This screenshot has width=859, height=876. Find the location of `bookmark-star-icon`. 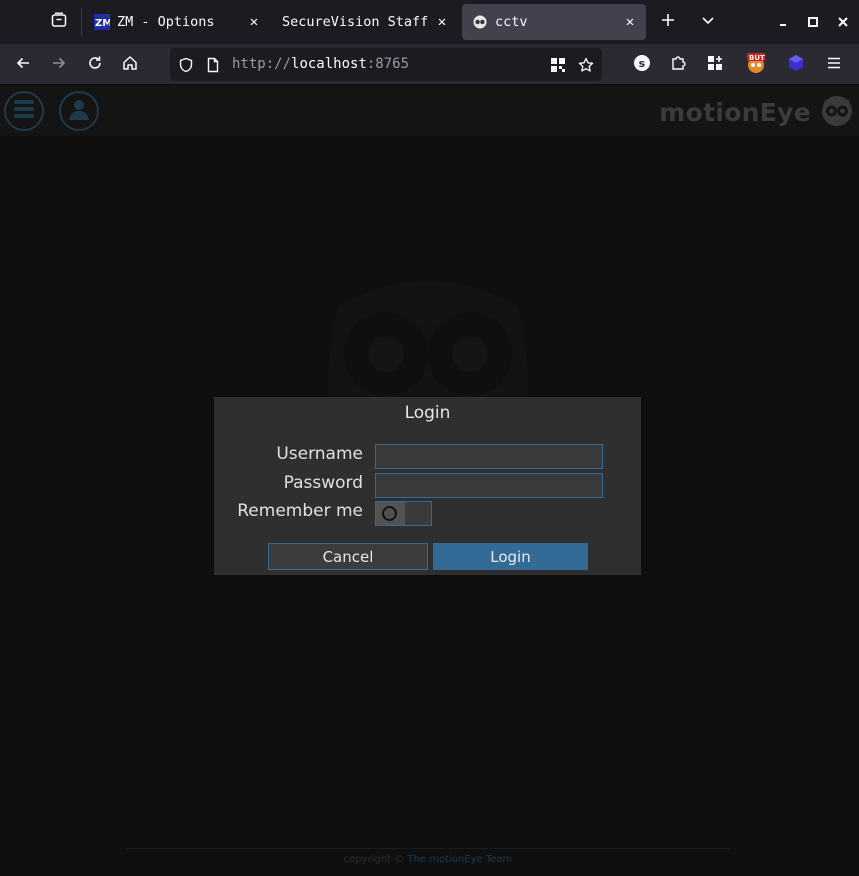

bookmark-star-icon is located at coordinates (586, 65).